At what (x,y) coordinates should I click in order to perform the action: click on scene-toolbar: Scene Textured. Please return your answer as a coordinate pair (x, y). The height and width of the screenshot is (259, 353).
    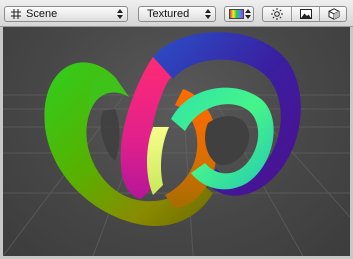
    Looking at the image, I should click on (176, 13).